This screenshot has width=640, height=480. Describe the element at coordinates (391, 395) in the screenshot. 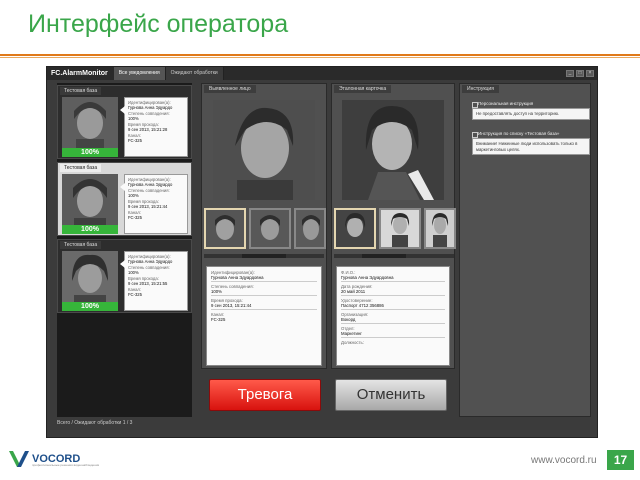

I see `cancel-button: Отменить` at that location.